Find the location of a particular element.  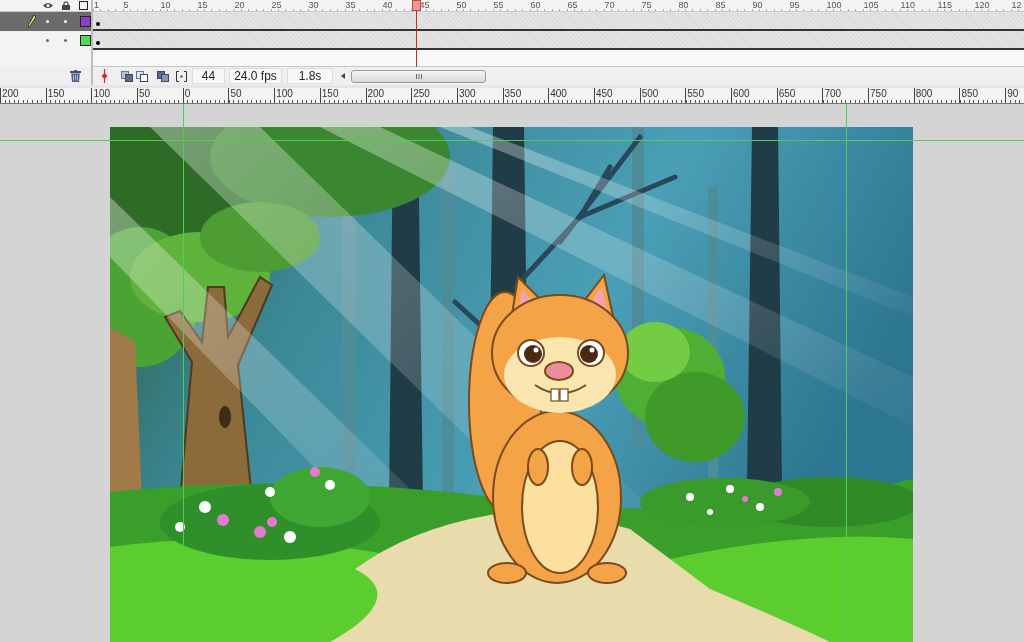

lock-icon is located at coordinates (66, 5).